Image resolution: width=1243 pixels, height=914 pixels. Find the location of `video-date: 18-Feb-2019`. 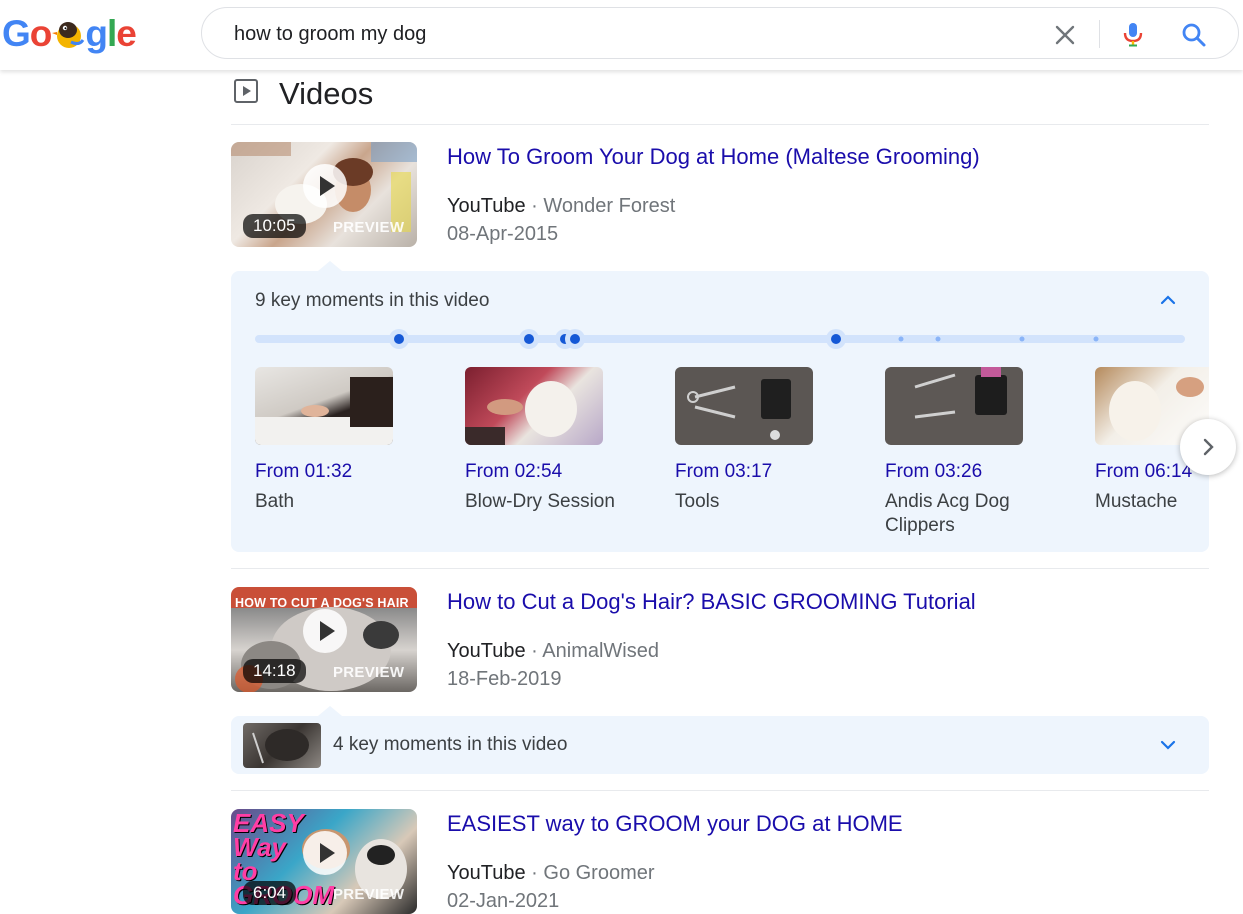

video-date: 18-Feb-2019 is located at coordinates (504, 679).